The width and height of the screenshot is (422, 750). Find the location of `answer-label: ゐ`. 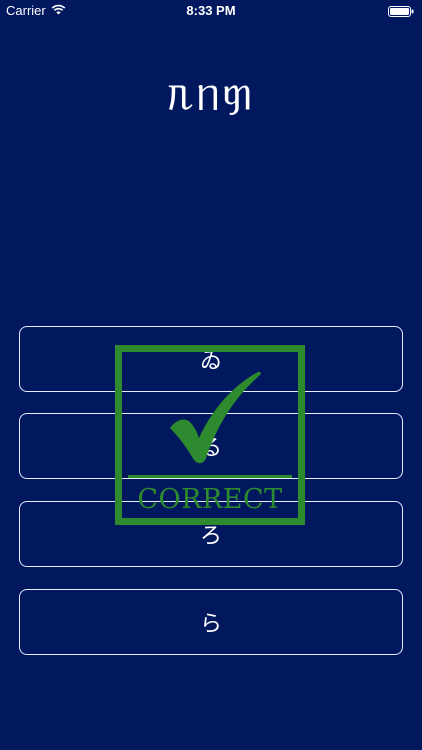

answer-label: ゐ is located at coordinates (210, 361).